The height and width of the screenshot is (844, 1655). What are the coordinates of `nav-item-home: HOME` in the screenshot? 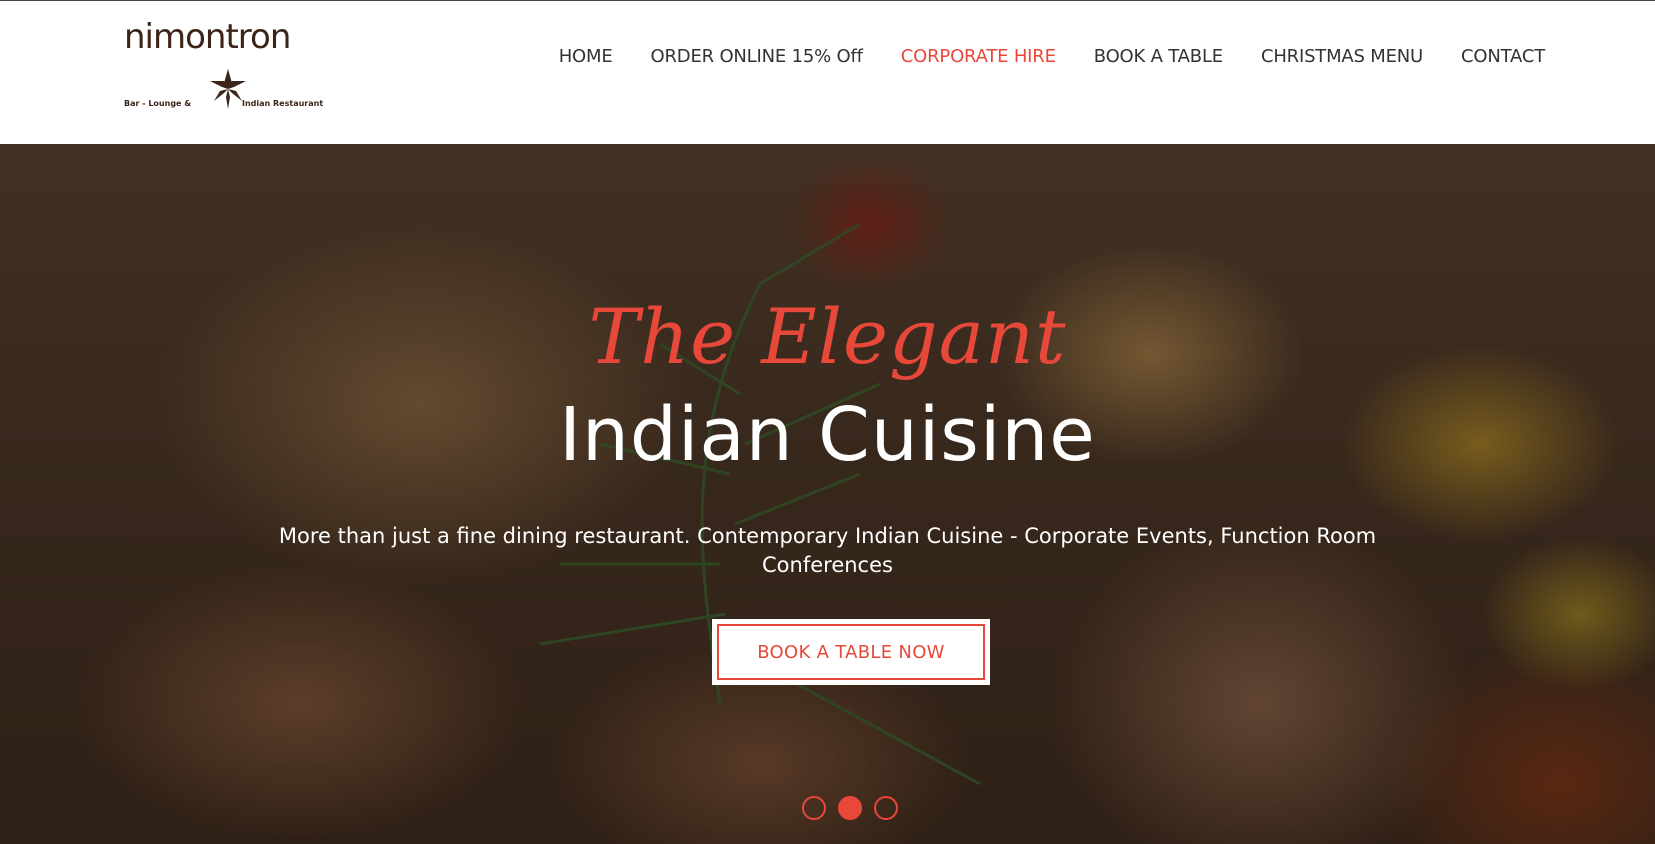 It's located at (586, 56).